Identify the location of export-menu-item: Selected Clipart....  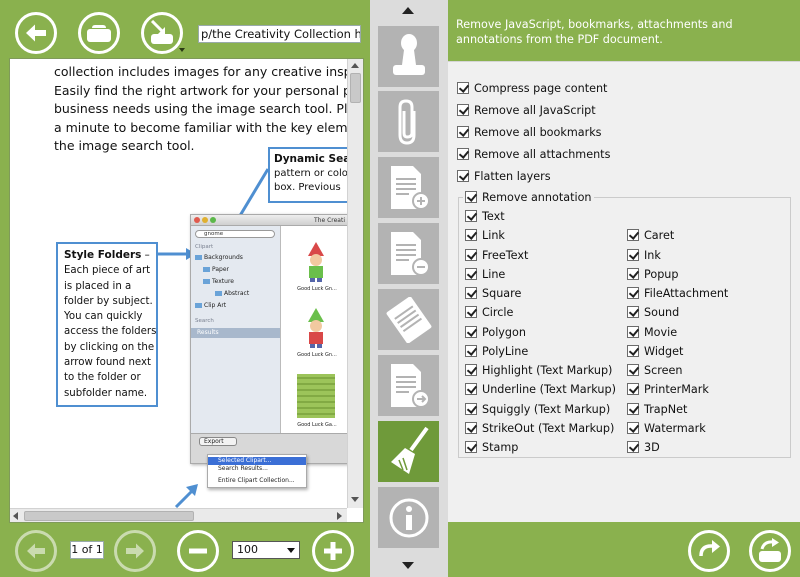
(257, 461).